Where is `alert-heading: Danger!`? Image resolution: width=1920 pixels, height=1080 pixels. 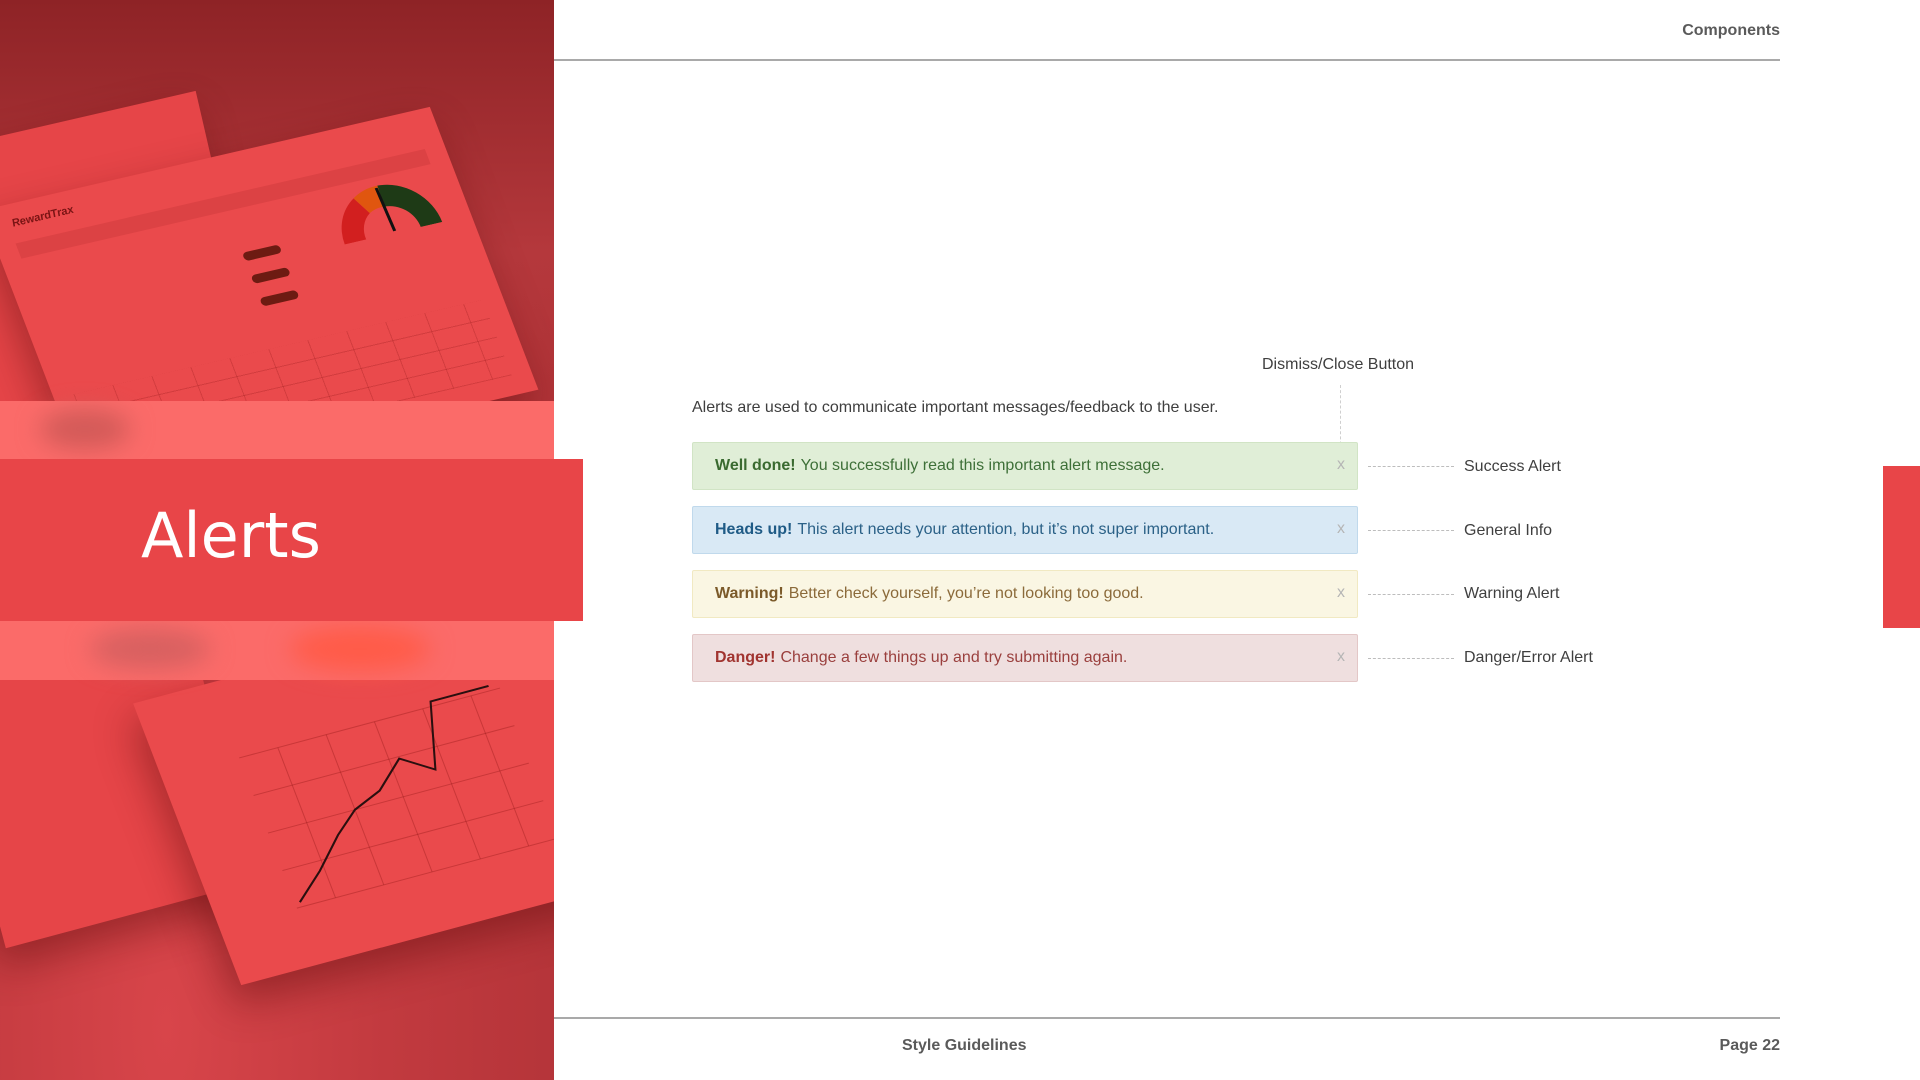 alert-heading: Danger! is located at coordinates (745, 657).